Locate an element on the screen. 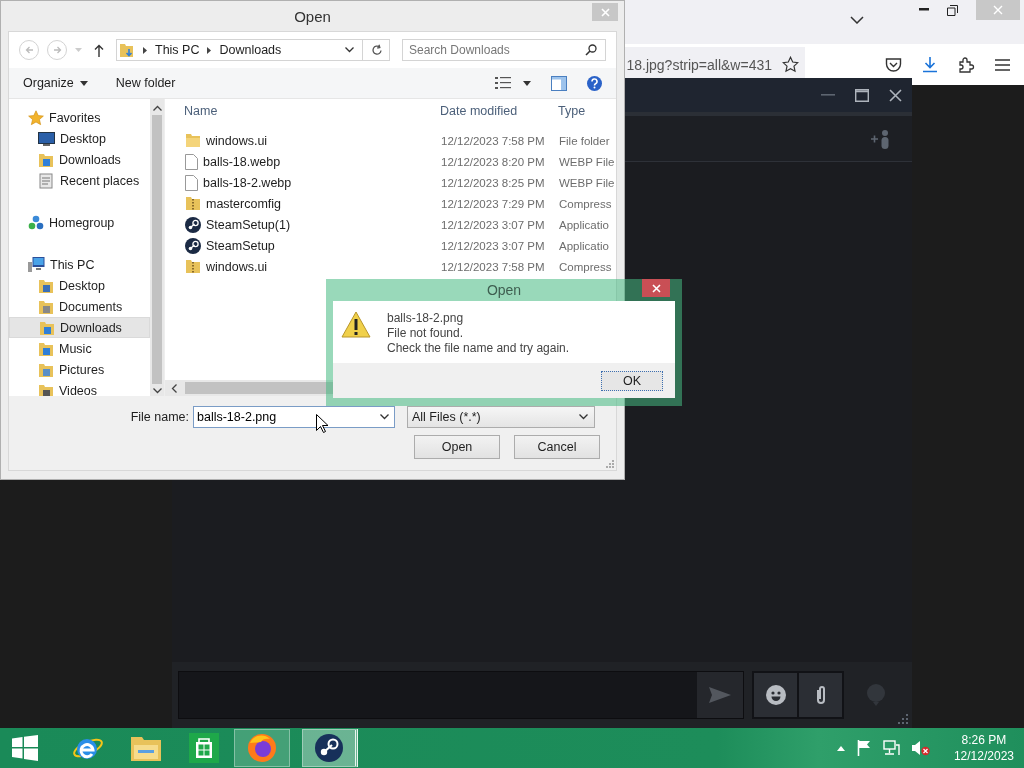 This screenshot has height=768, width=1024. file-name: mastercomfig is located at coordinates (244, 203).